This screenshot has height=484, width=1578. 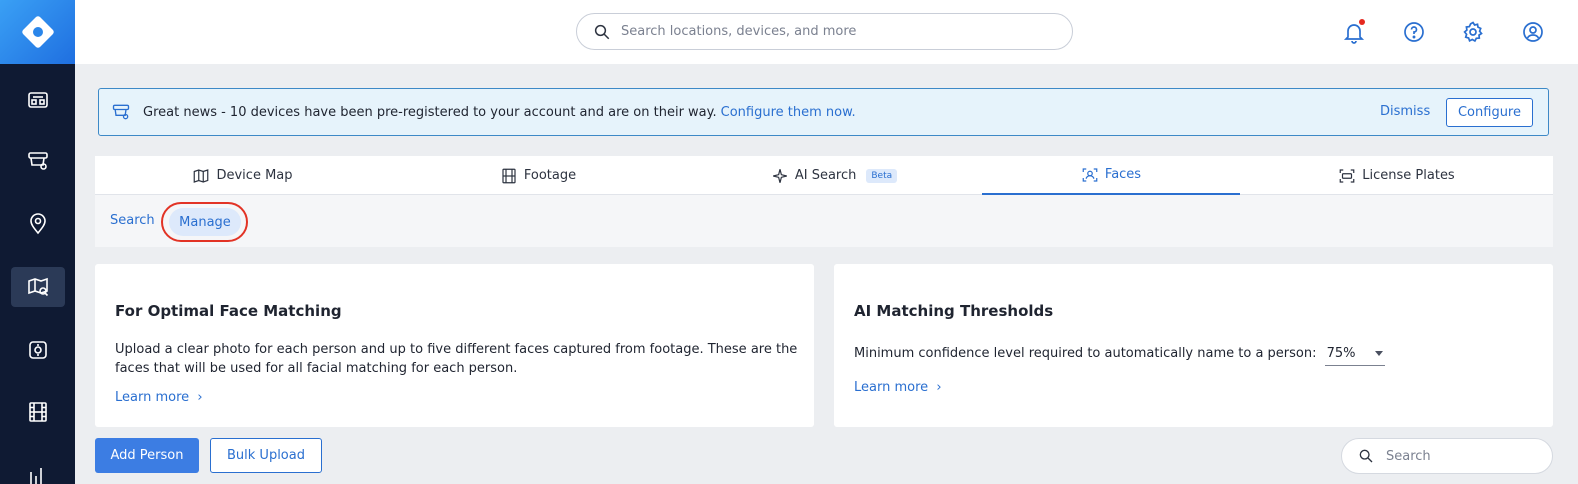 What do you see at coordinates (788, 112) in the screenshot?
I see `configure-now-link: Configure them now.` at bounding box center [788, 112].